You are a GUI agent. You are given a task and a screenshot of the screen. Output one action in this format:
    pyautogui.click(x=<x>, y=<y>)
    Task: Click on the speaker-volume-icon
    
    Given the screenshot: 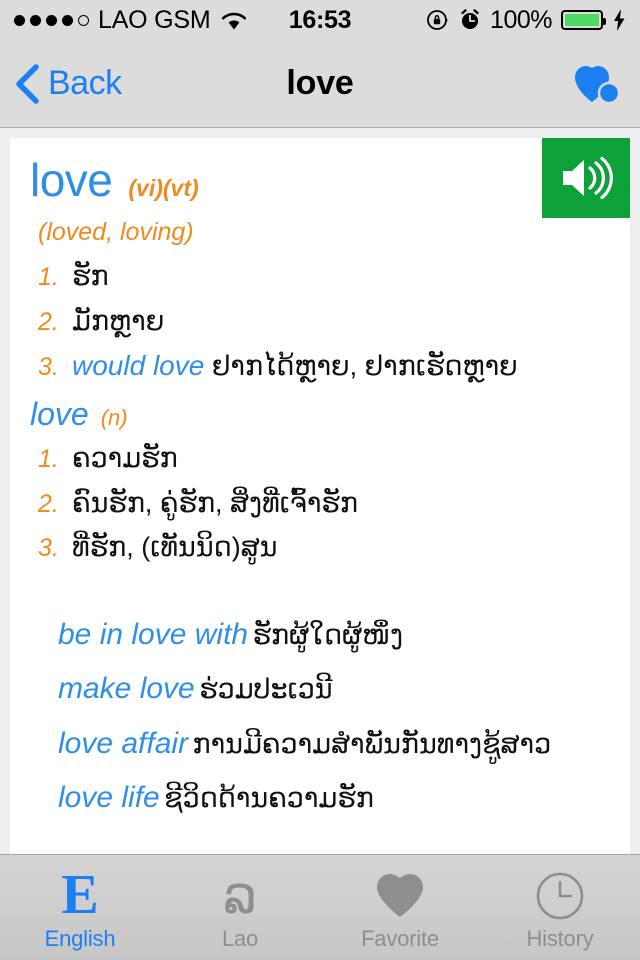 What is the action you would take?
    pyautogui.click(x=588, y=178)
    